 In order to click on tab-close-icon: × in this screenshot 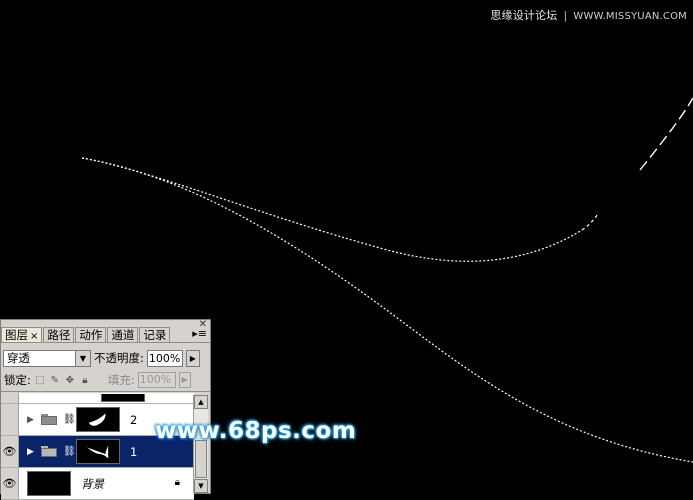, I will do `click(34, 336)`.